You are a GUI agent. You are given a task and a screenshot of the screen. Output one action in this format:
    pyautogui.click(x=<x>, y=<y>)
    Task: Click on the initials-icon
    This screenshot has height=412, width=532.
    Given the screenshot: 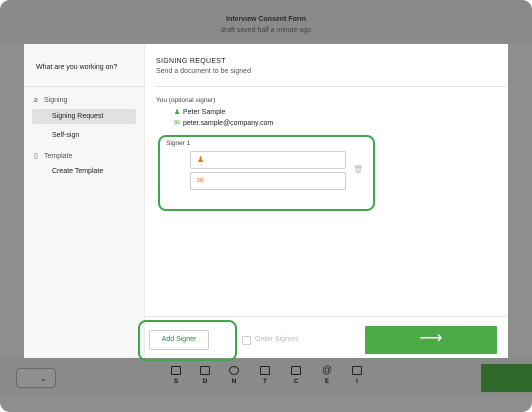 What is the action you would take?
    pyautogui.click(x=357, y=370)
    